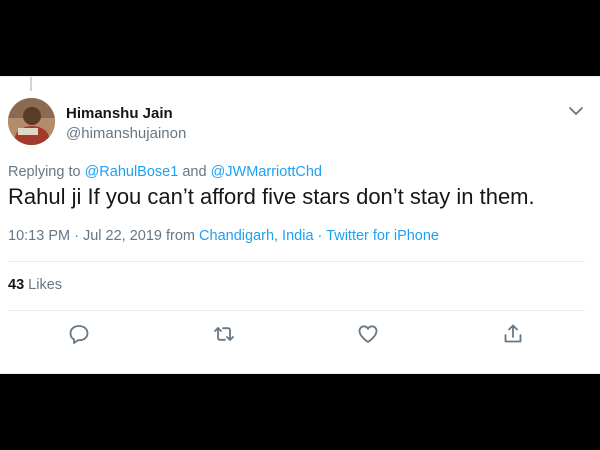 This screenshot has width=600, height=450. Describe the element at coordinates (576, 111) in the screenshot. I see `chevron-down-icon` at that location.